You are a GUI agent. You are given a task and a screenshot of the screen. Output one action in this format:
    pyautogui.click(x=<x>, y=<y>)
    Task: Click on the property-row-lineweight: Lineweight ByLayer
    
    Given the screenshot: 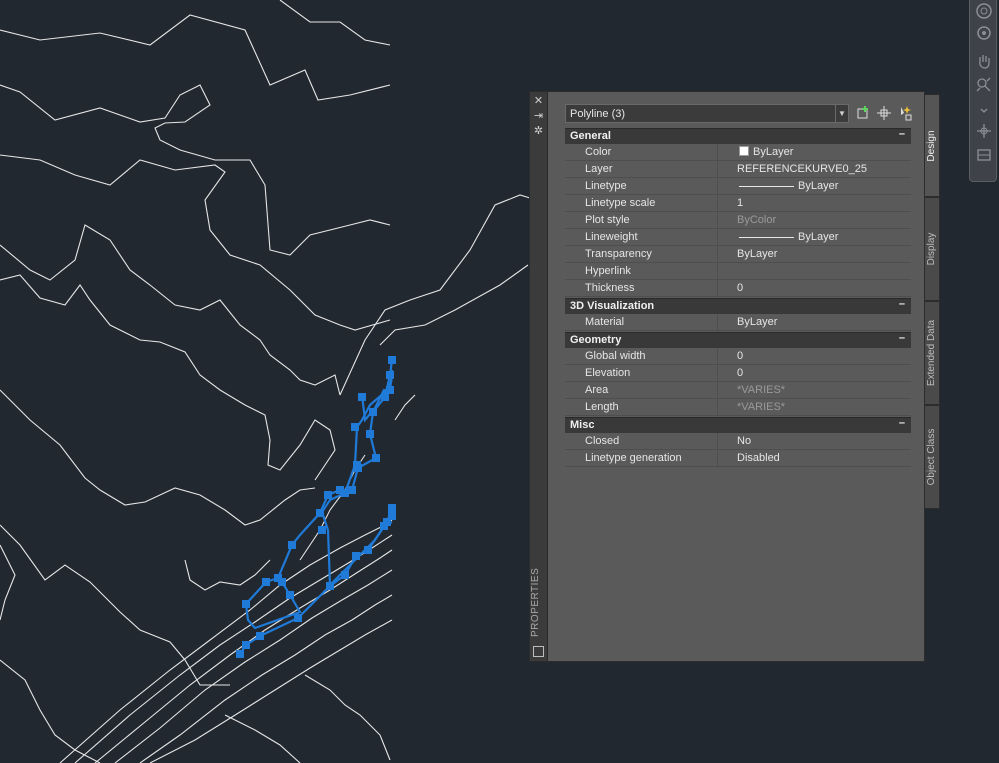 What is the action you would take?
    pyautogui.click(x=738, y=237)
    